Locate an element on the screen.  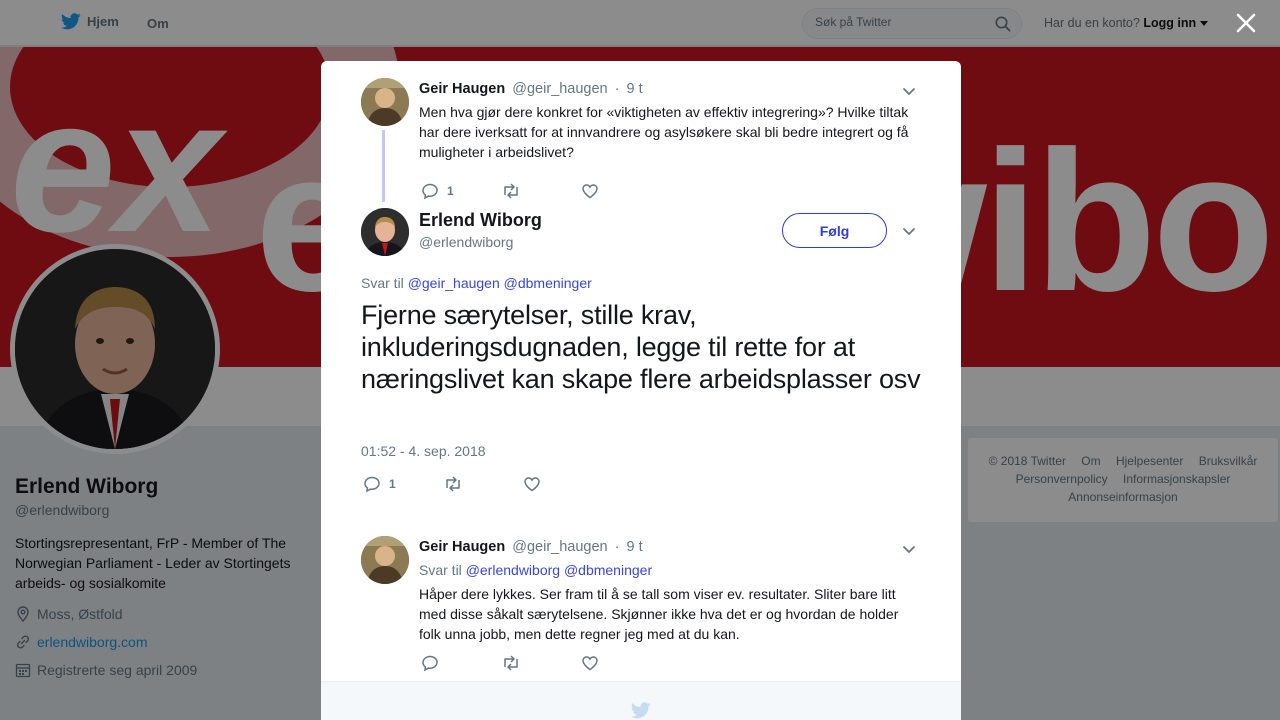
parent-tweet-actions: 1 is located at coordinates (541, 191).